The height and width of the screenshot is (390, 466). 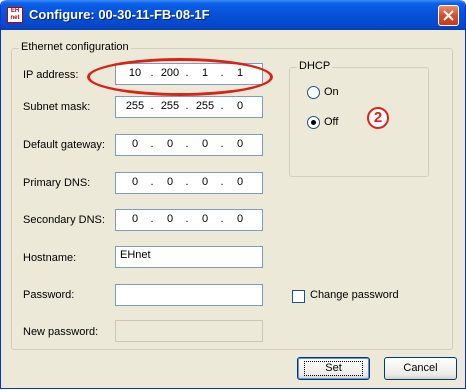 I want to click on secondary-dns-octet-4: 0, so click(x=240, y=219).